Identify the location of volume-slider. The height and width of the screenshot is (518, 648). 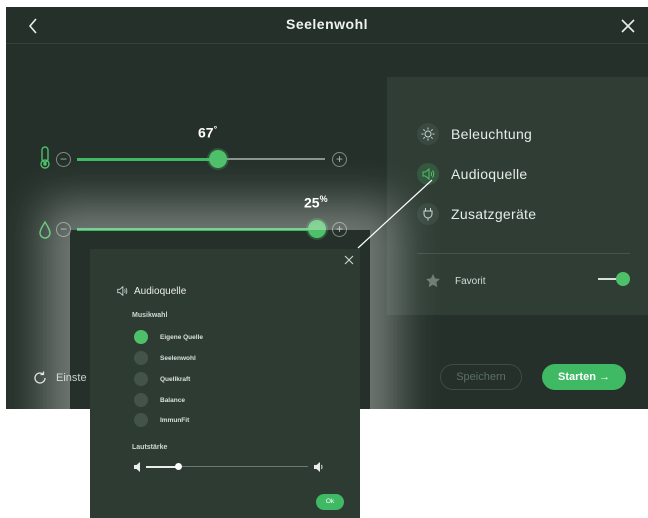
(229, 467).